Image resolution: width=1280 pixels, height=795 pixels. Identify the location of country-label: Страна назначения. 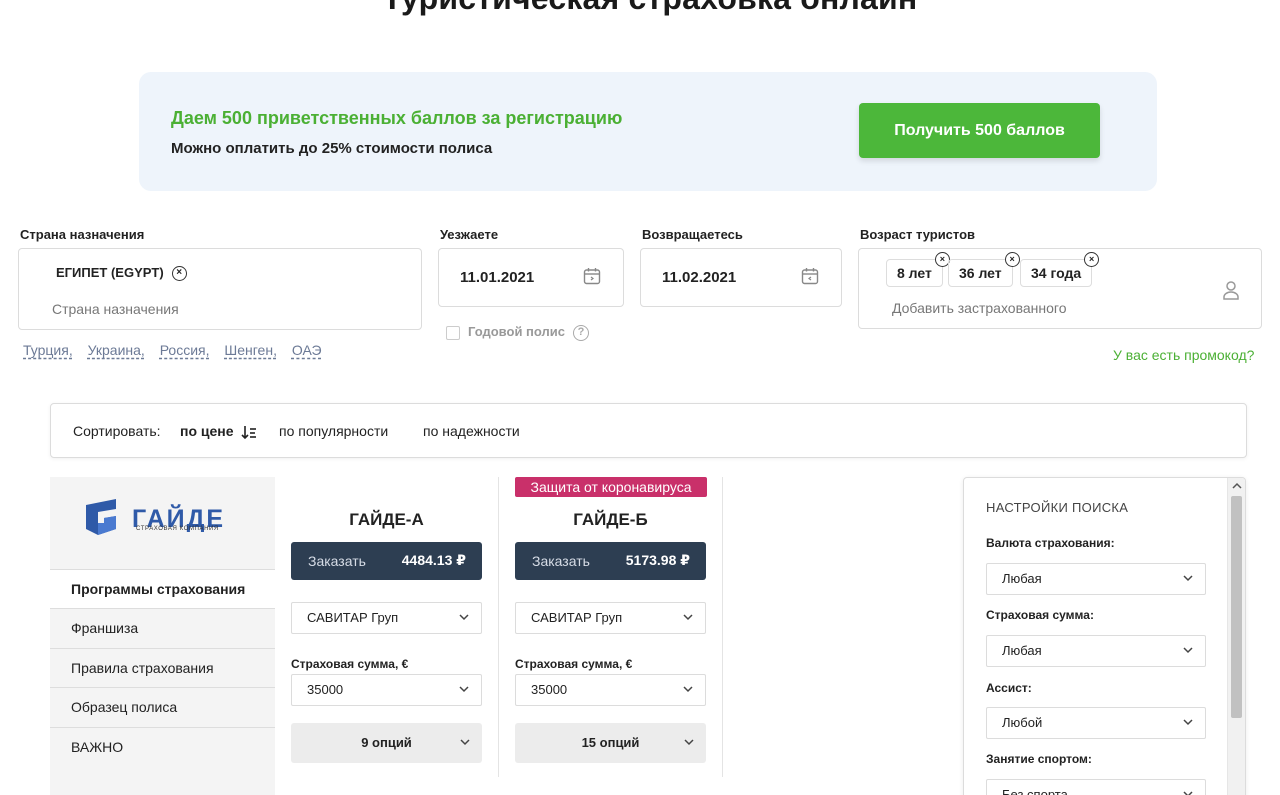
(82, 234).